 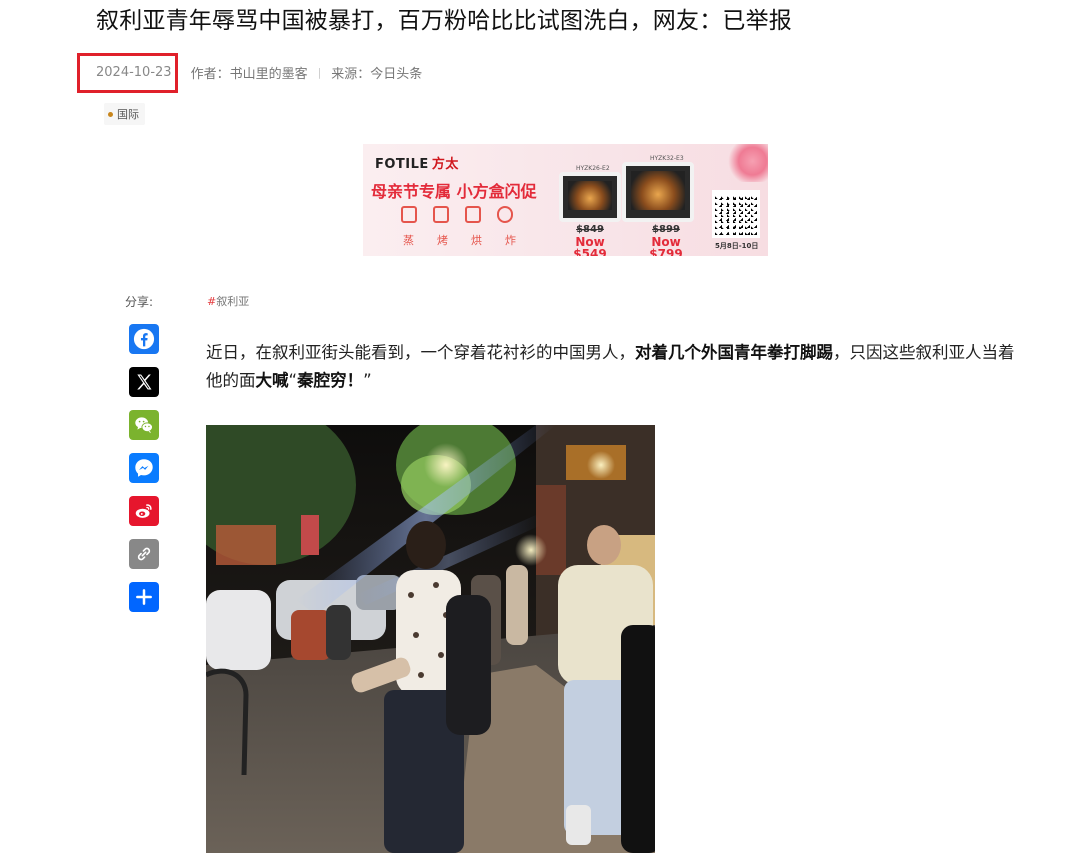 What do you see at coordinates (445, 164) in the screenshot?
I see `ad-brand-cn: 方太` at bounding box center [445, 164].